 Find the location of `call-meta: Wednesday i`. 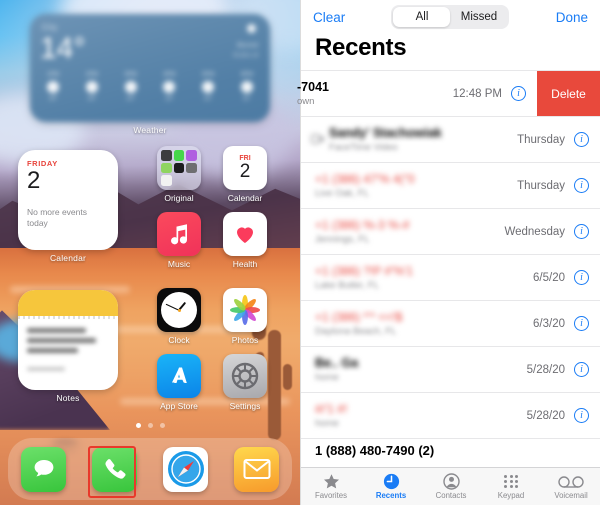

call-meta: Wednesday i is located at coordinates (552, 231).